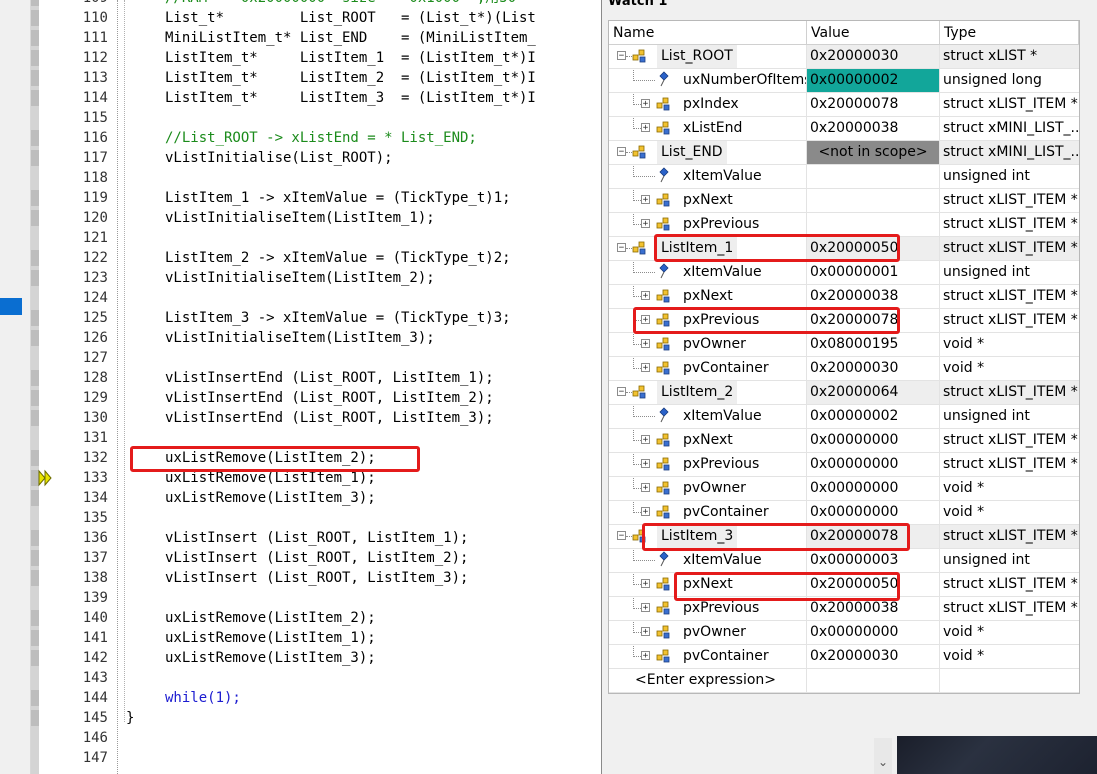  What do you see at coordinates (873, 33) in the screenshot?
I see `column-header-value: Value` at bounding box center [873, 33].